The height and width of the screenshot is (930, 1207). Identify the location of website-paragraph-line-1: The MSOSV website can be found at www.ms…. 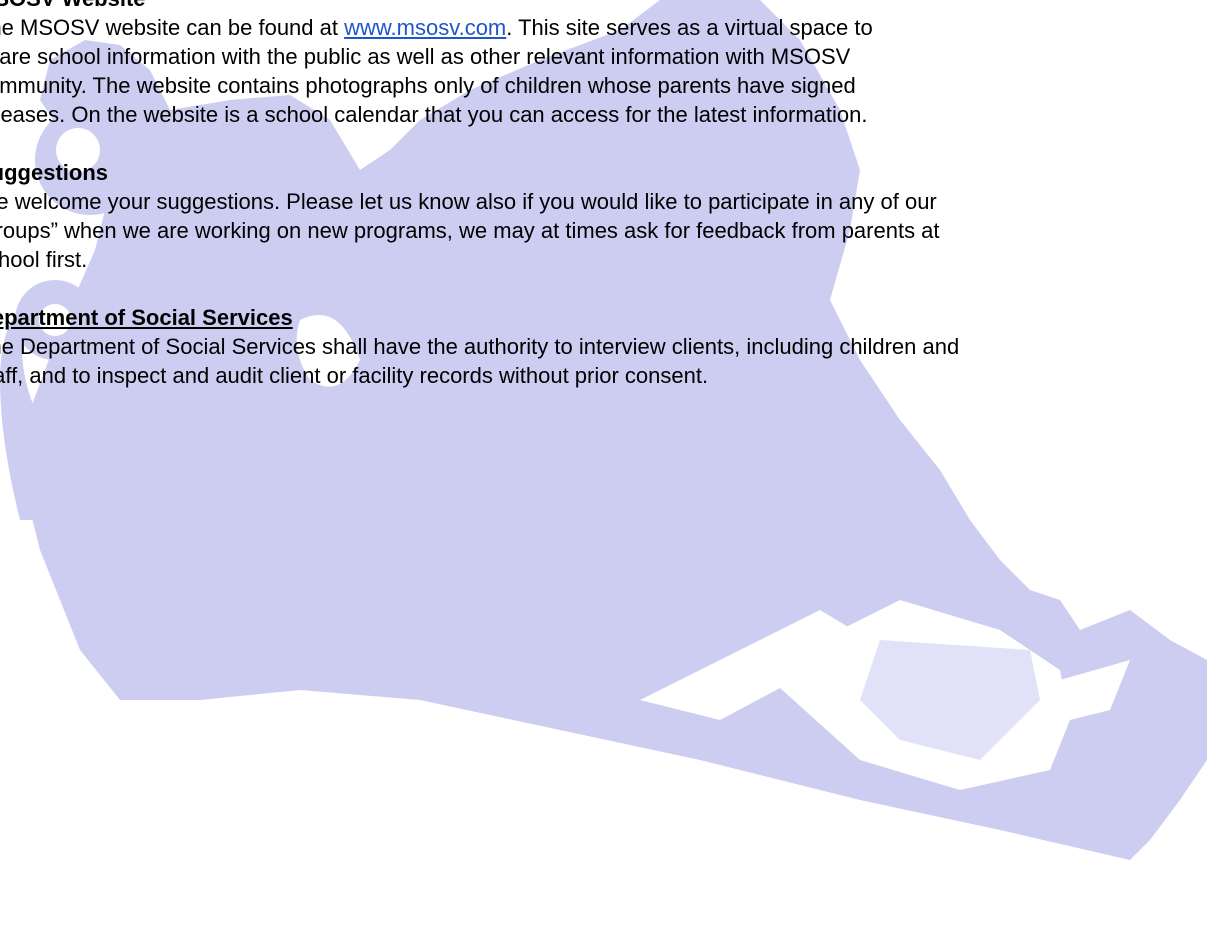
(603, 27).